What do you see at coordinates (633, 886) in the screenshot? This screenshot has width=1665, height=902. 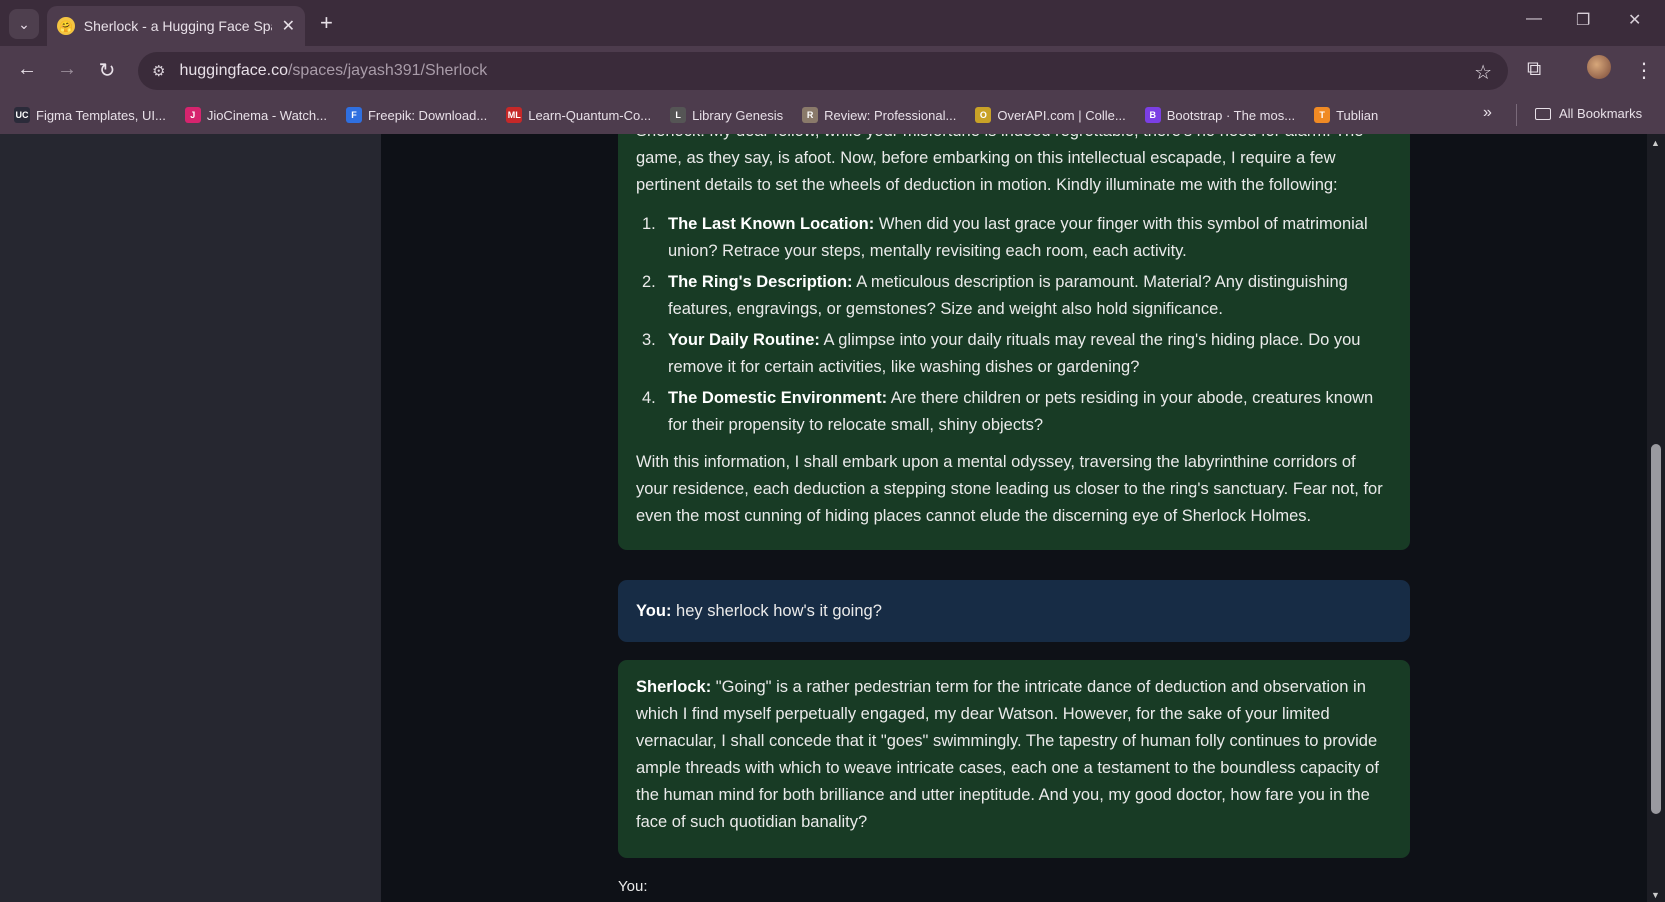 I see `input-label: You:` at bounding box center [633, 886].